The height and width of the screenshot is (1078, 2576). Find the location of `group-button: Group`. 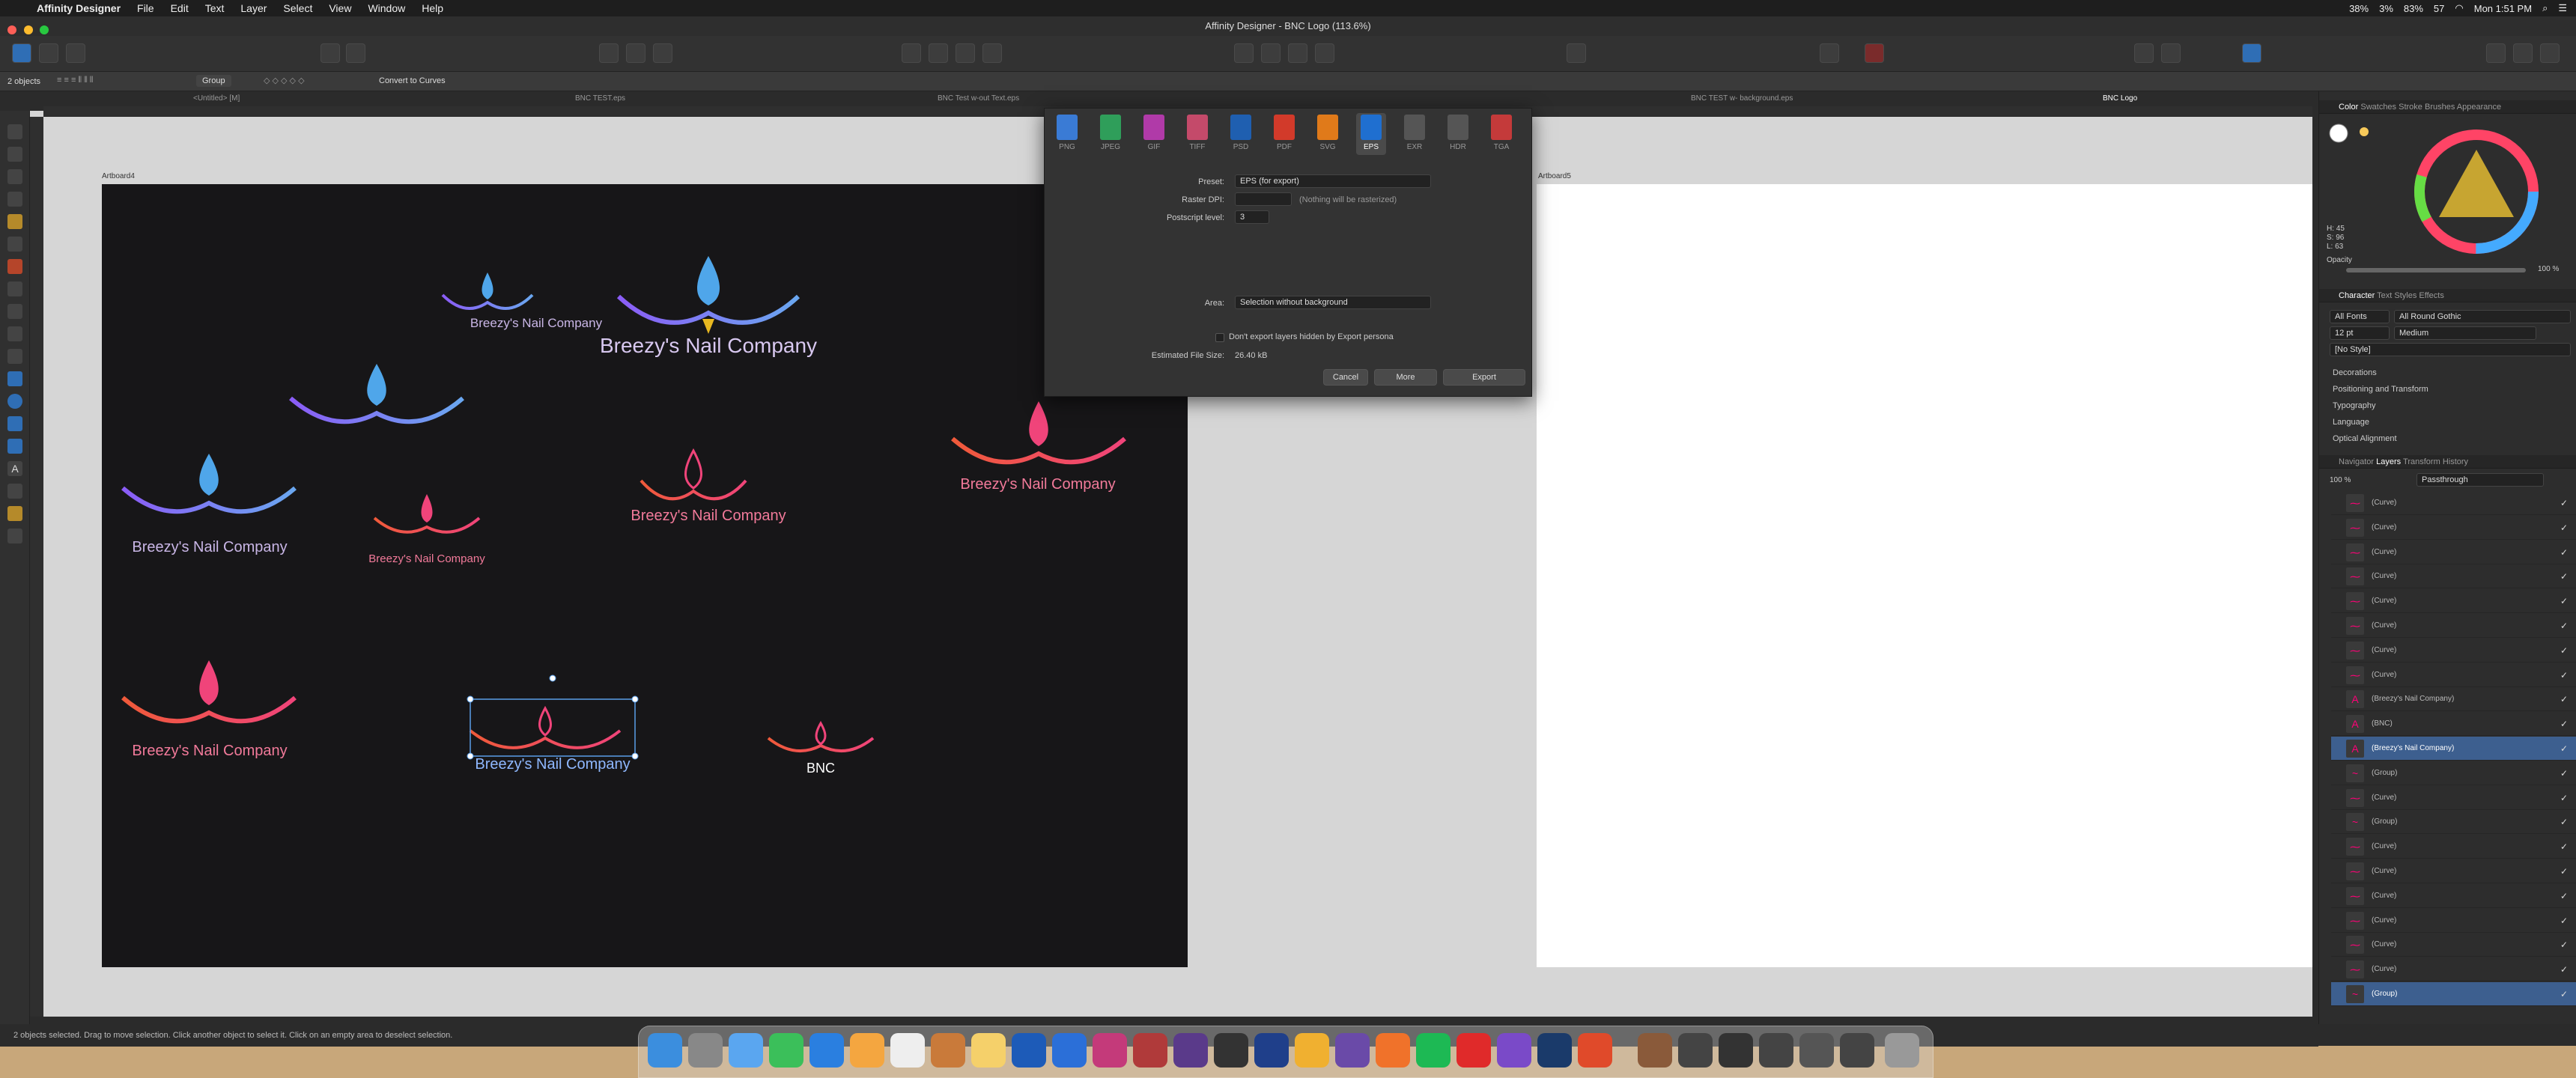

group-button: Group is located at coordinates (213, 81).